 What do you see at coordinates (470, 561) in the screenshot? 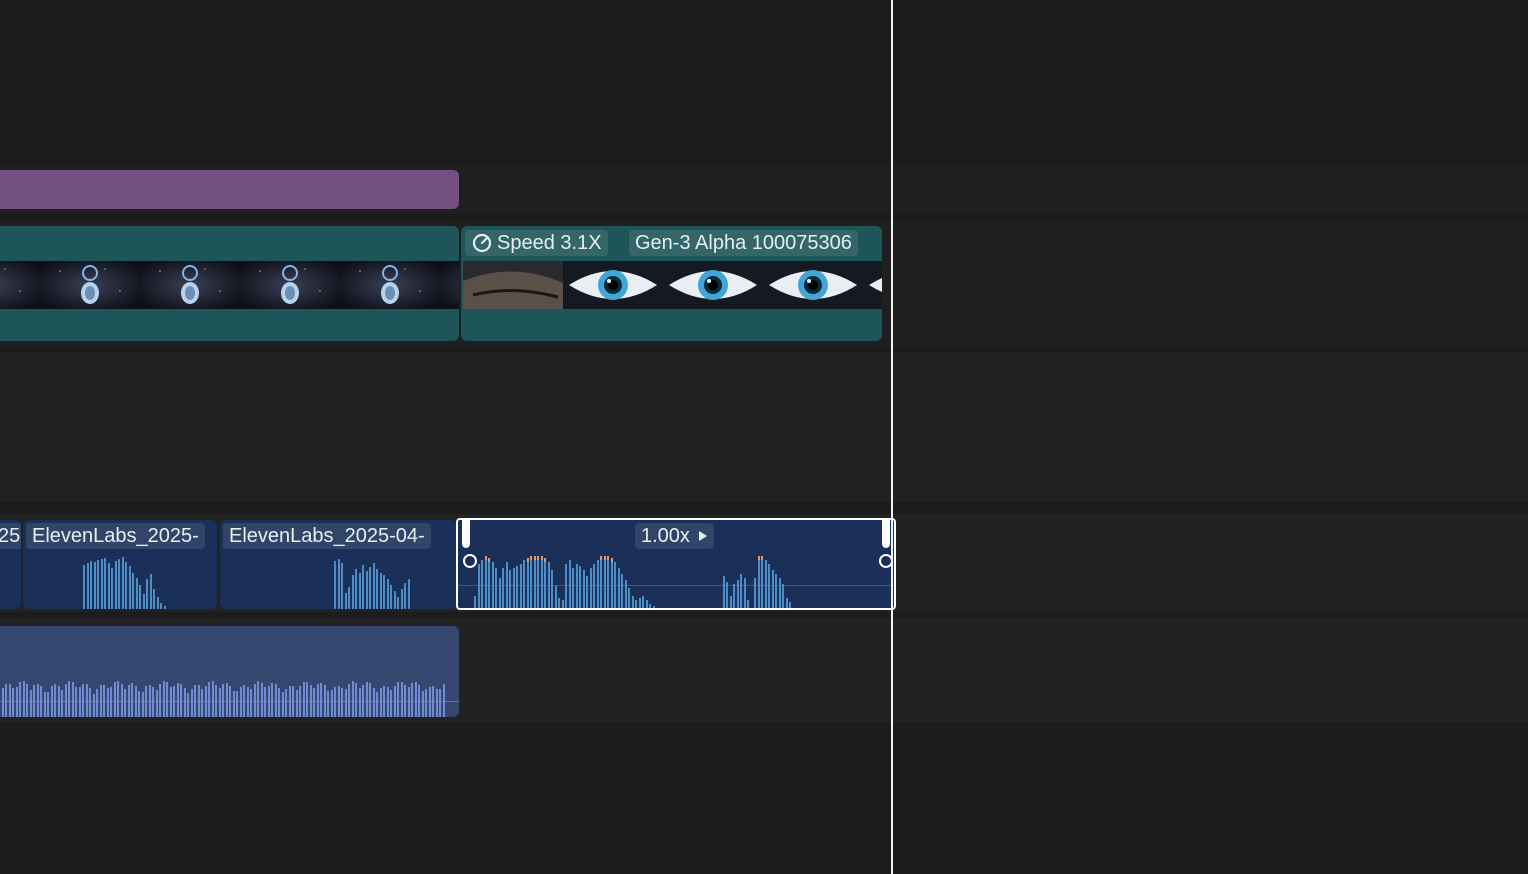
I see `keyframe-handle-icon` at bounding box center [470, 561].